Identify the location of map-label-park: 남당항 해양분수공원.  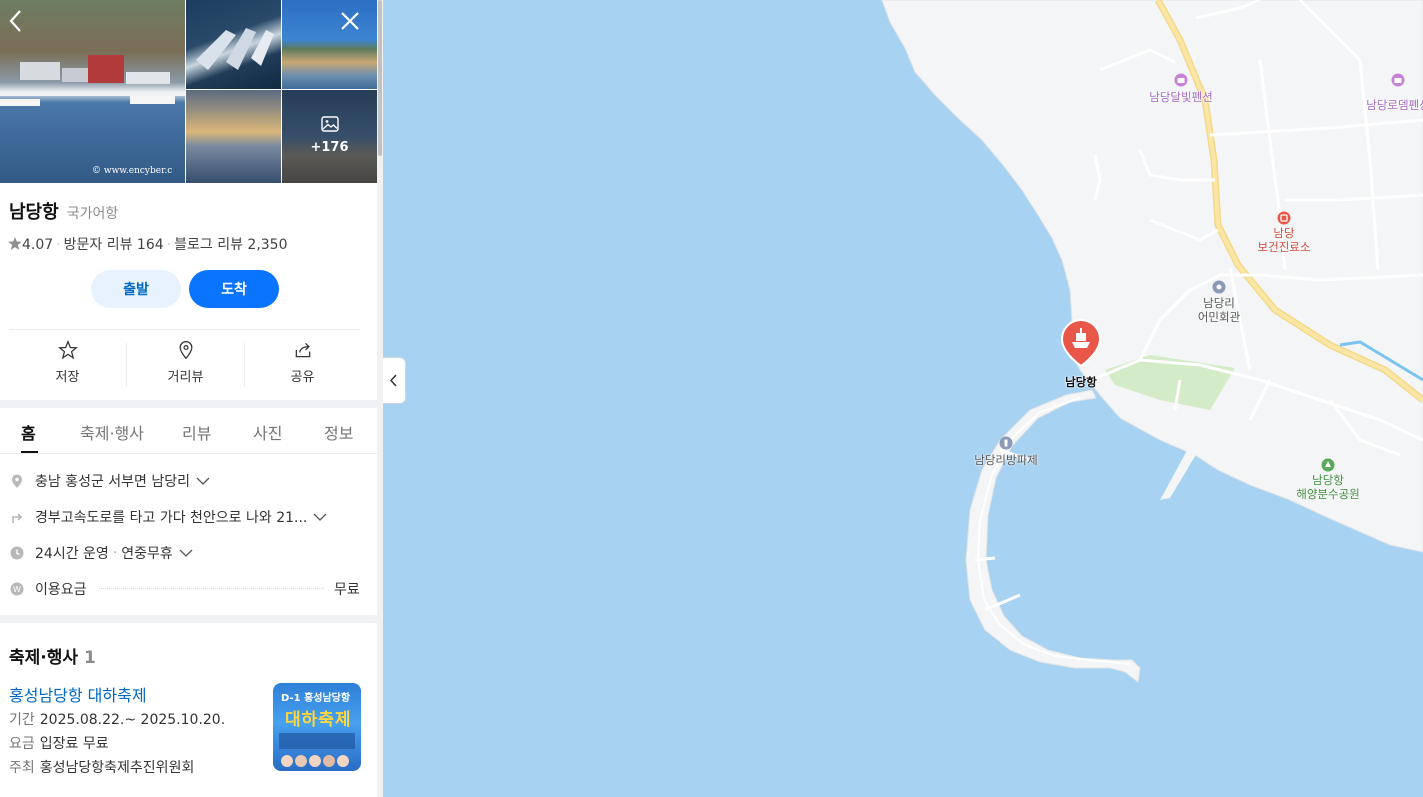
(1327, 487).